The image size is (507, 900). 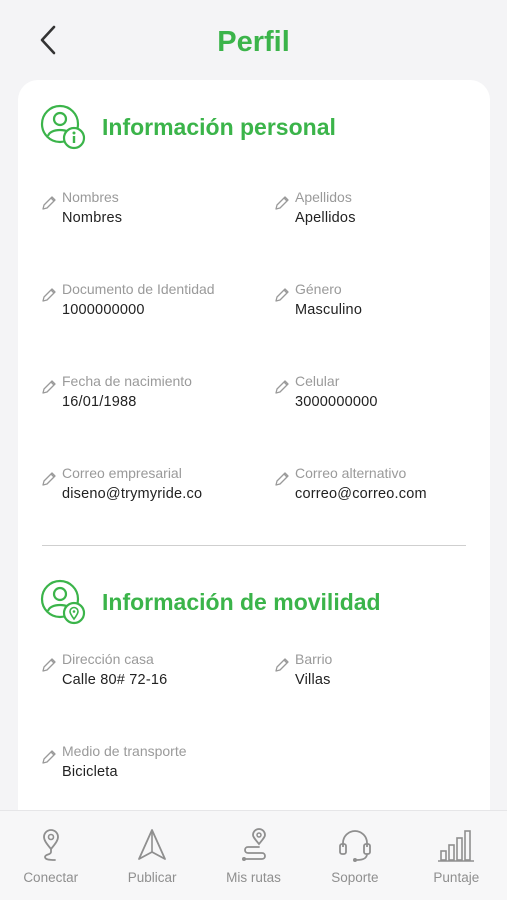 I want to click on user-info-icon, so click(x=63, y=127).